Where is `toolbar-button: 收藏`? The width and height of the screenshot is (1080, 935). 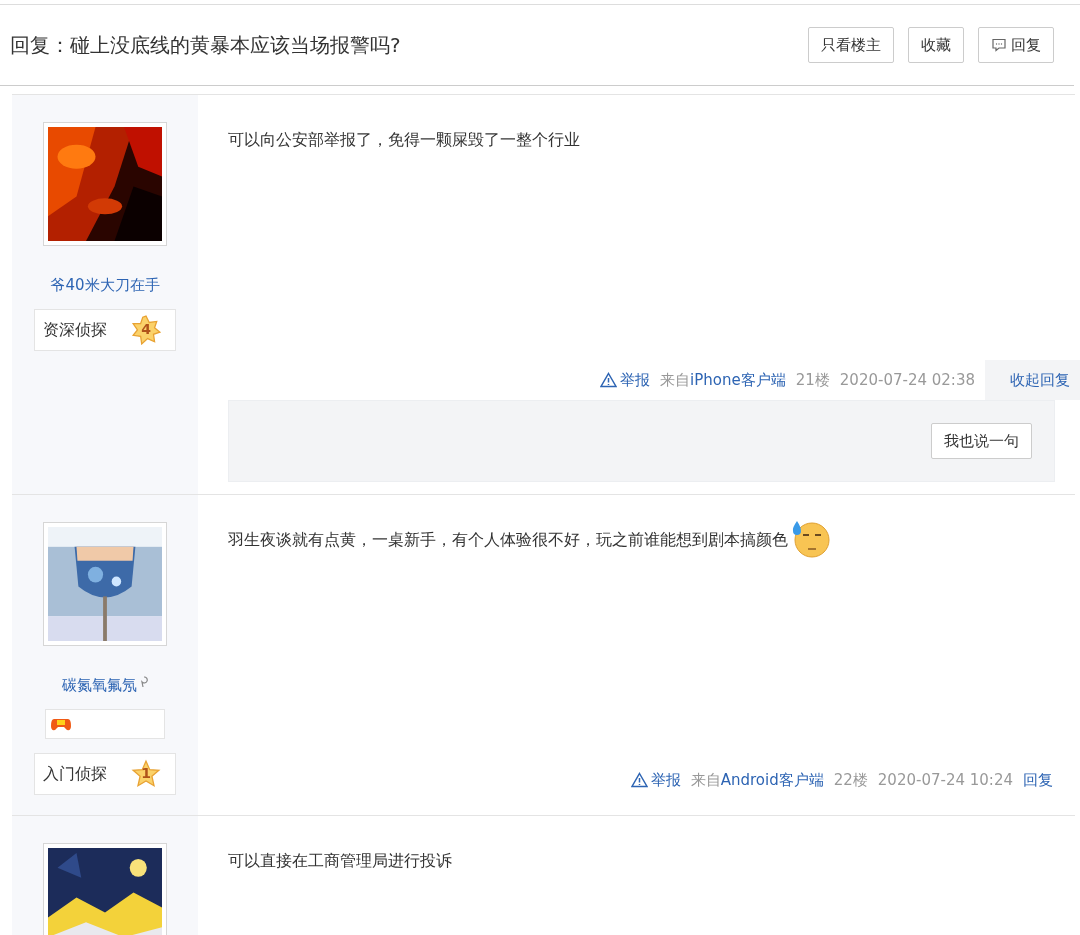
toolbar-button: 收藏 is located at coordinates (936, 45).